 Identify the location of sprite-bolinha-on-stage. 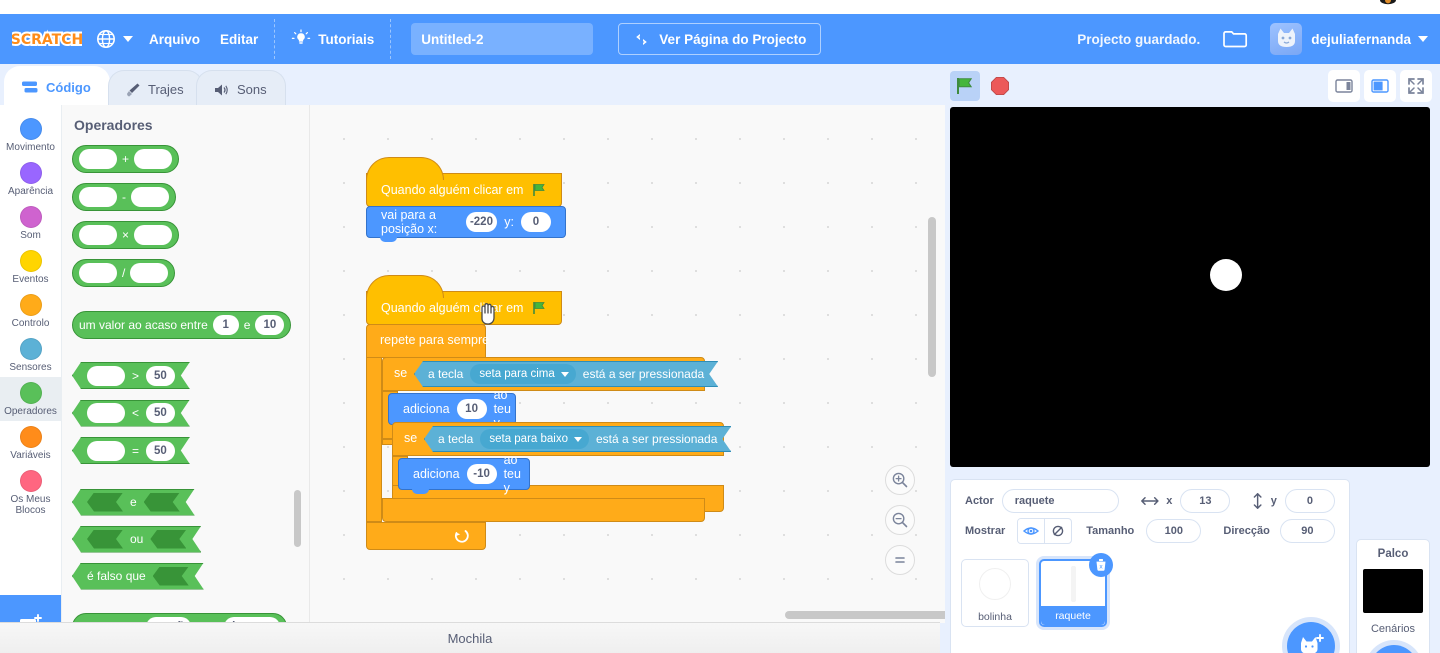
(1226, 275).